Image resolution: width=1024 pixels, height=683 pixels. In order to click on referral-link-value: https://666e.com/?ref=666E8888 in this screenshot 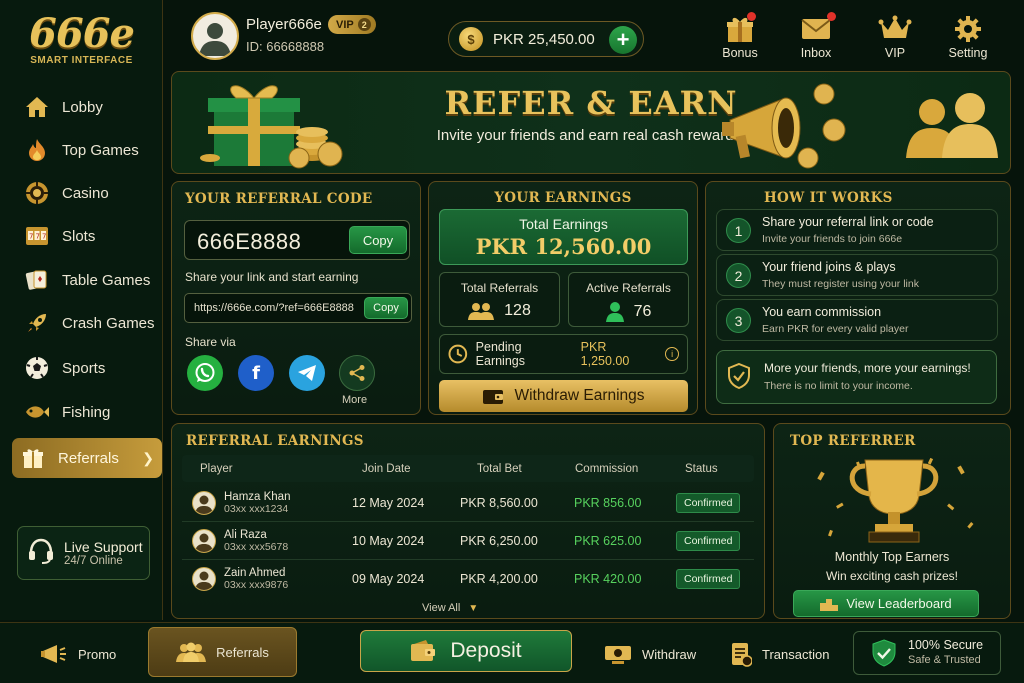, I will do `click(274, 308)`.